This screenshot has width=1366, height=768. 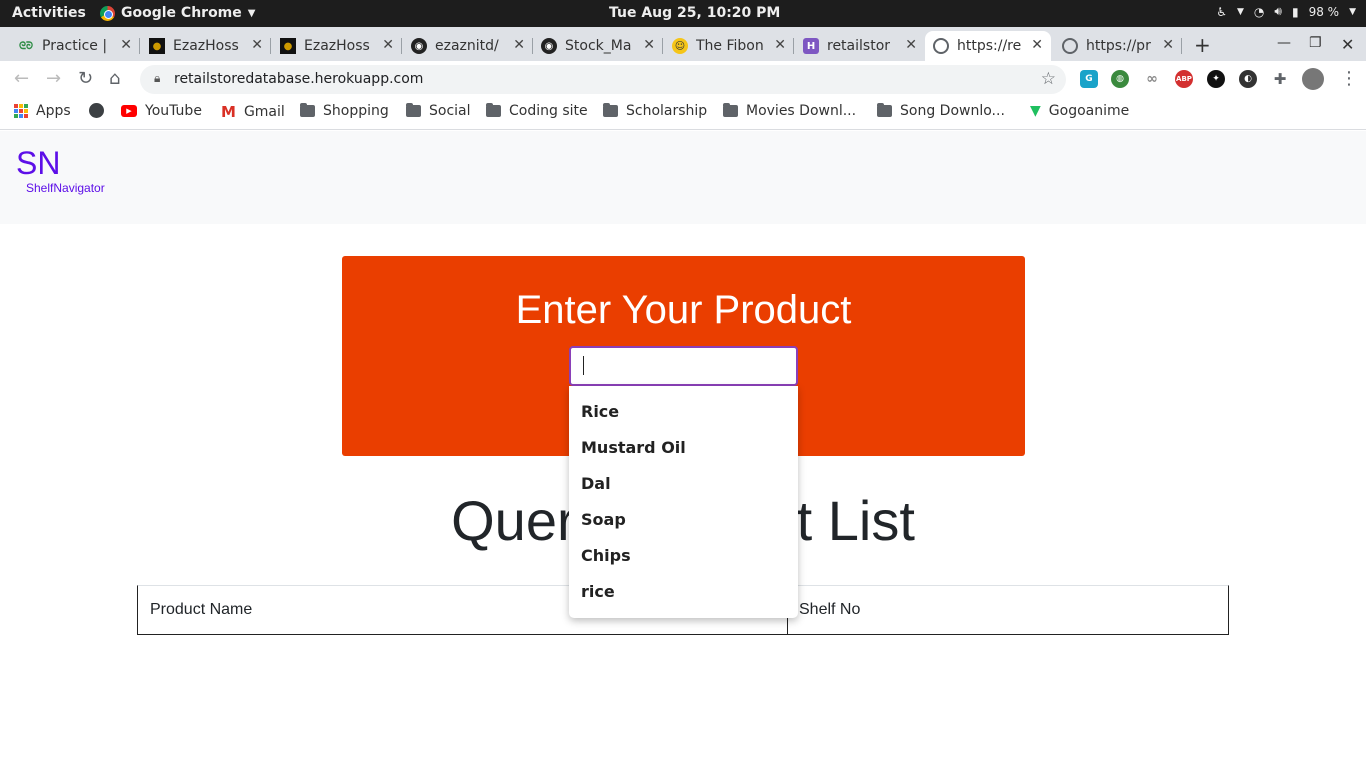 I want to click on app-menu: Google Chrome ▼, so click(x=177, y=13).